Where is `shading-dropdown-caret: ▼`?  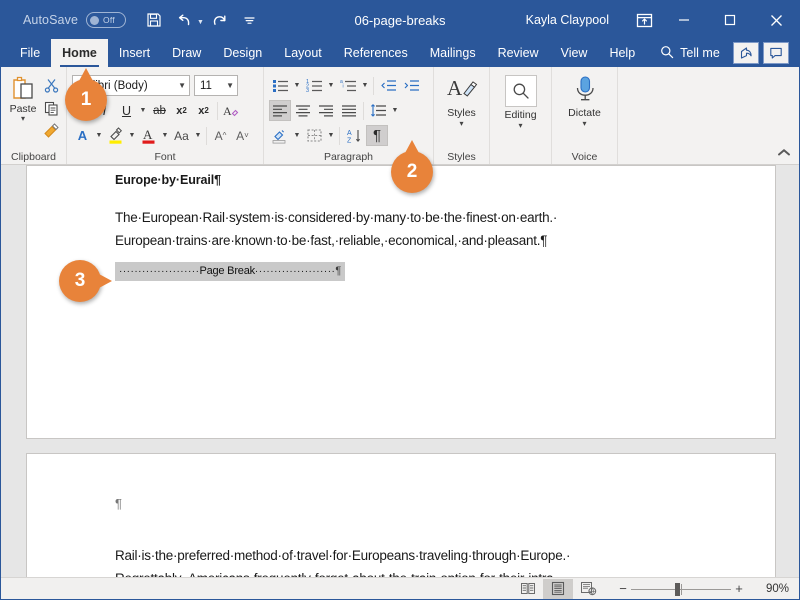
shading-dropdown-caret: ▼ is located at coordinates (297, 135).